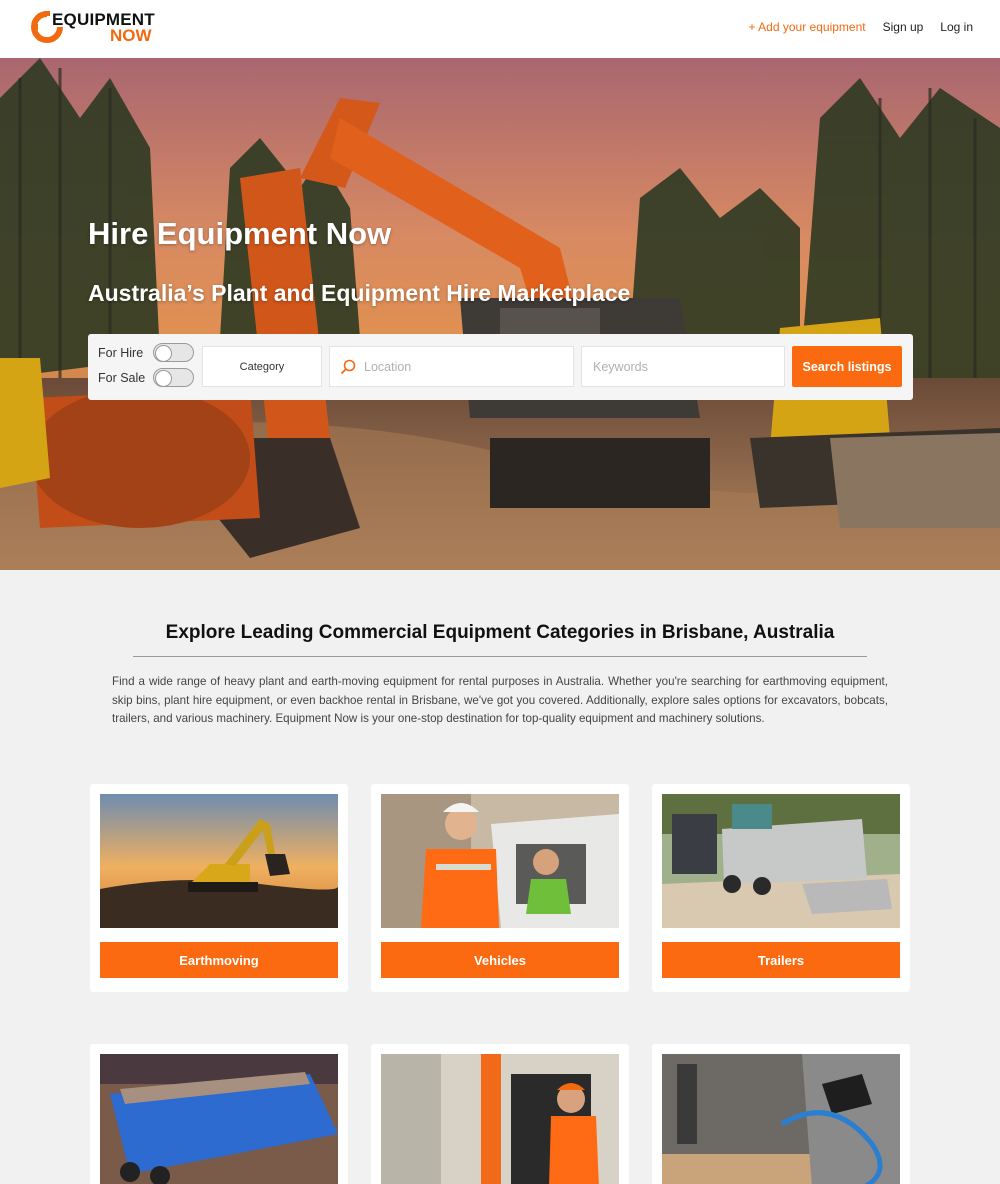 This screenshot has width=1000, height=1184. I want to click on signup-link: Sign up, so click(903, 27).